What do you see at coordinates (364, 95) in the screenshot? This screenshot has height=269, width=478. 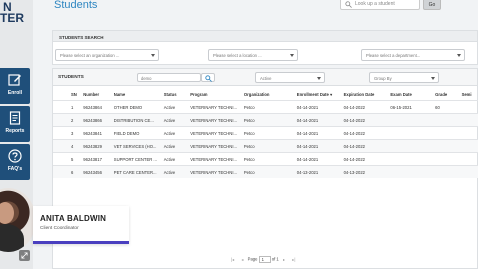 I see `column-header: Expiration Date` at bounding box center [364, 95].